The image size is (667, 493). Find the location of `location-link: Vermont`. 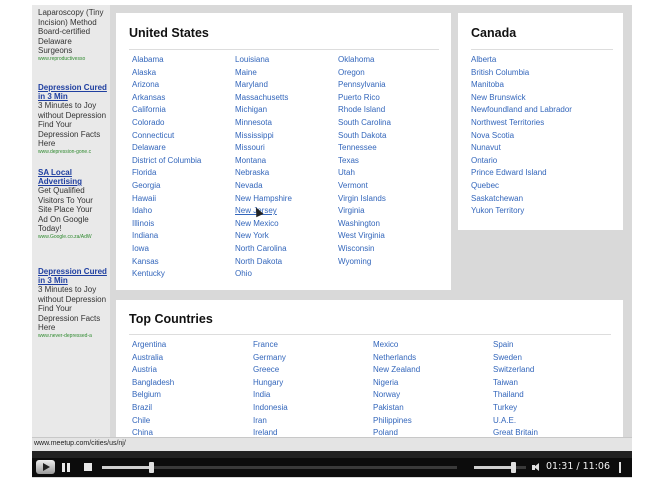

location-link: Vermont is located at coordinates (364, 186).